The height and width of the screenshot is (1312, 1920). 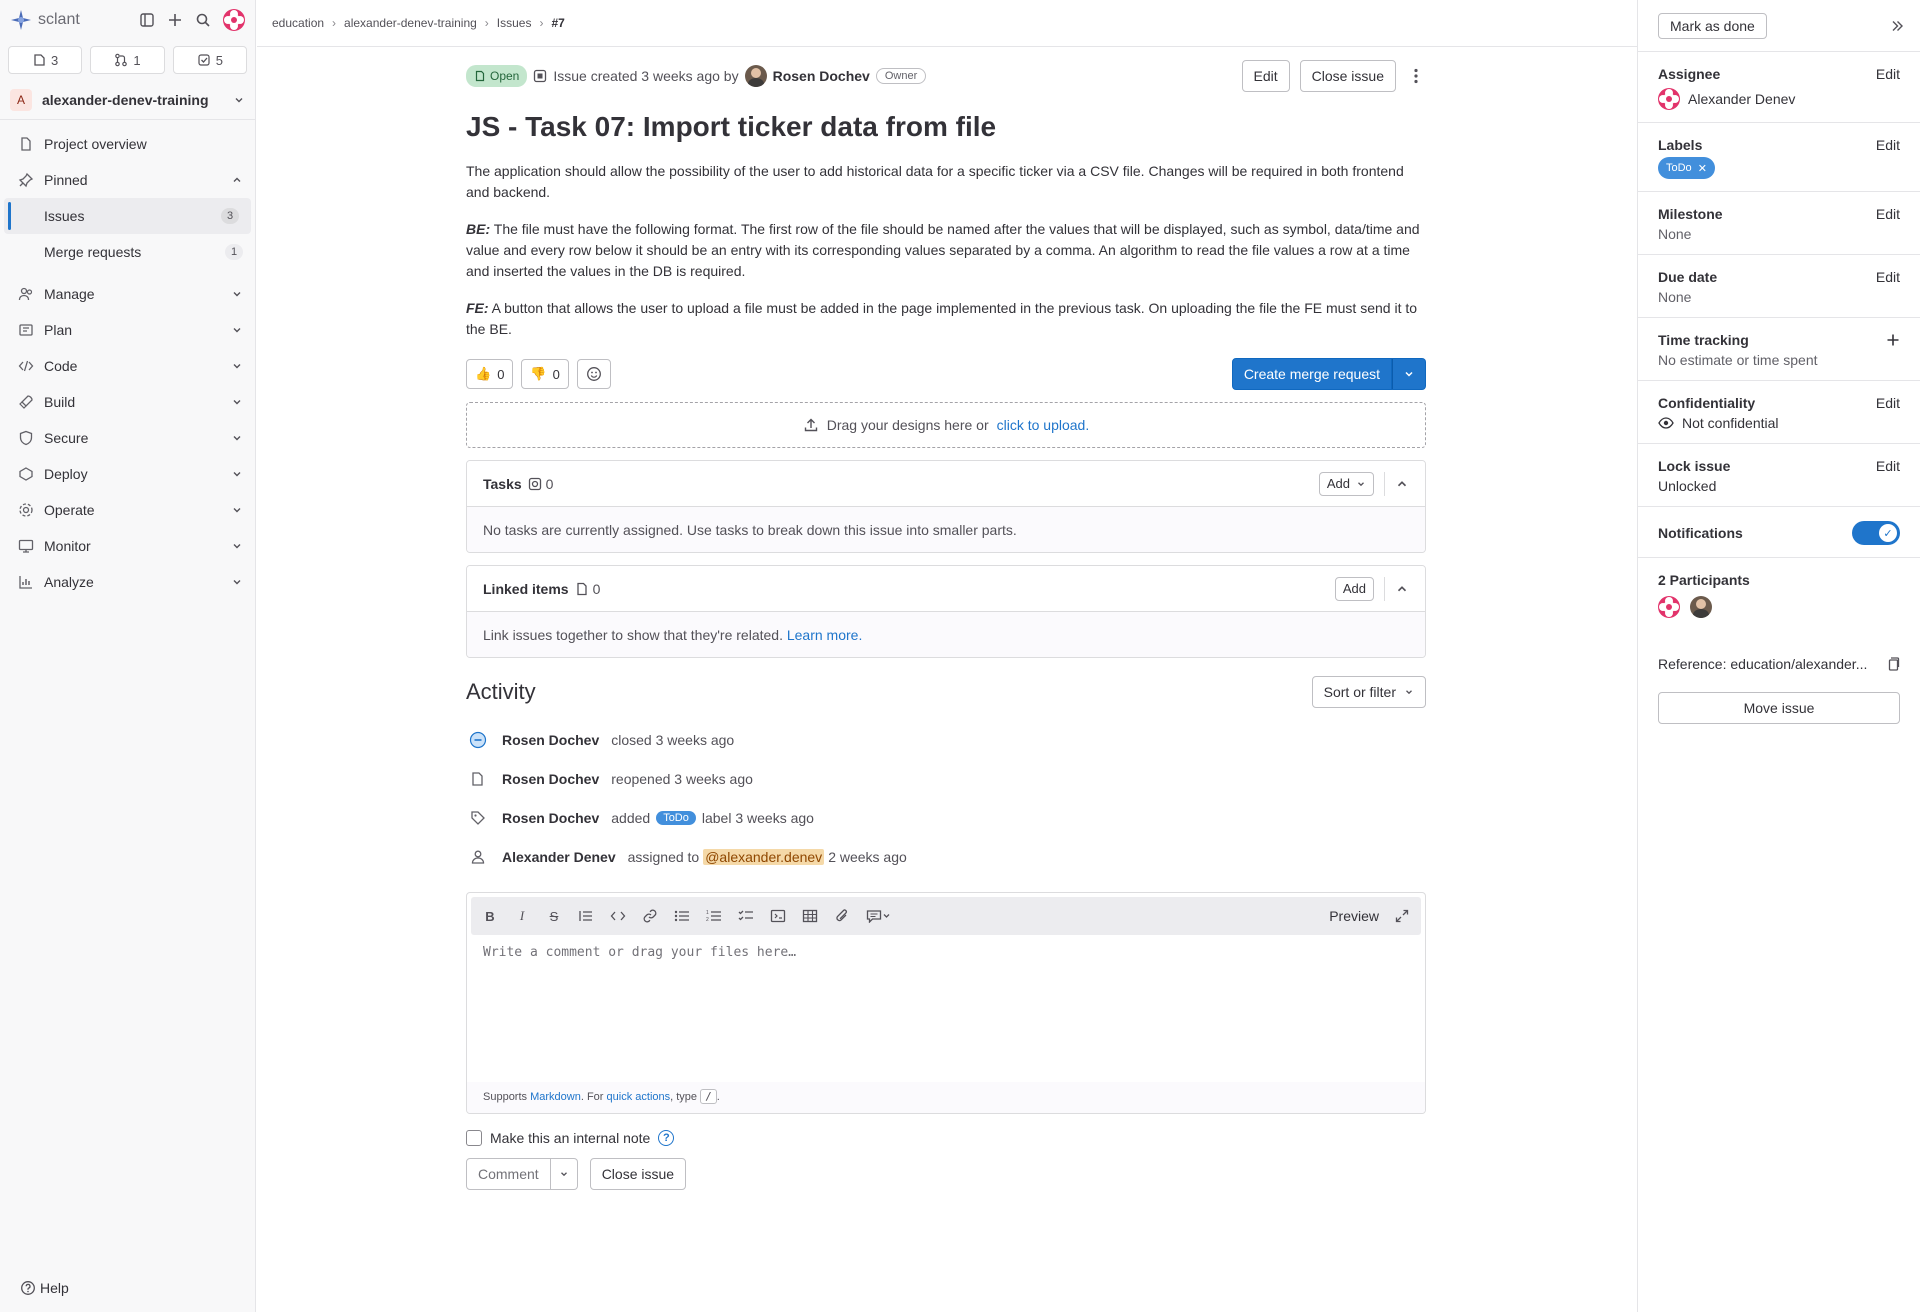 I want to click on edit-labels-button: Edit, so click(x=1888, y=145).